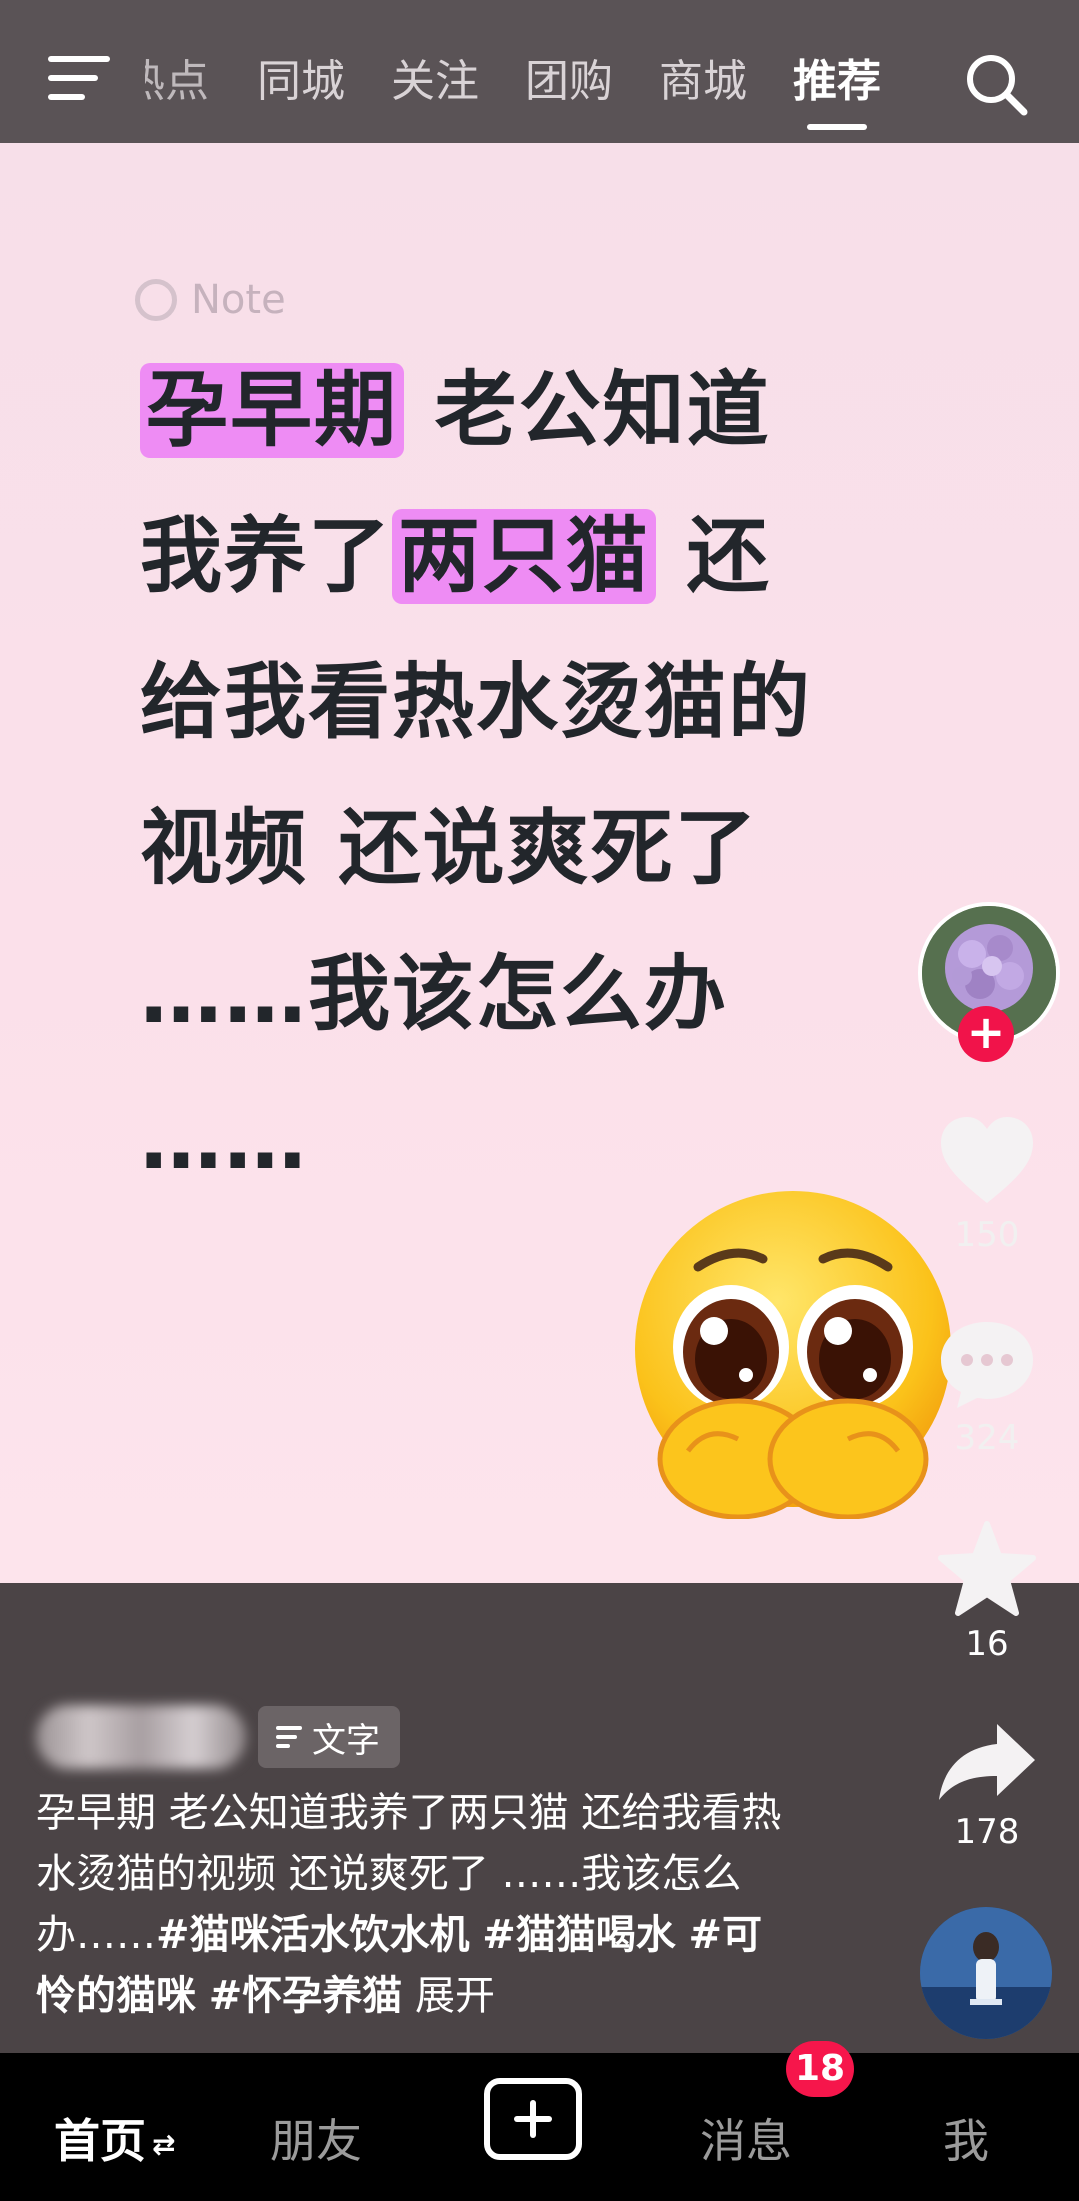 This screenshot has height=2201, width=1079. I want to click on share-arrow-icon, so click(987, 1762).